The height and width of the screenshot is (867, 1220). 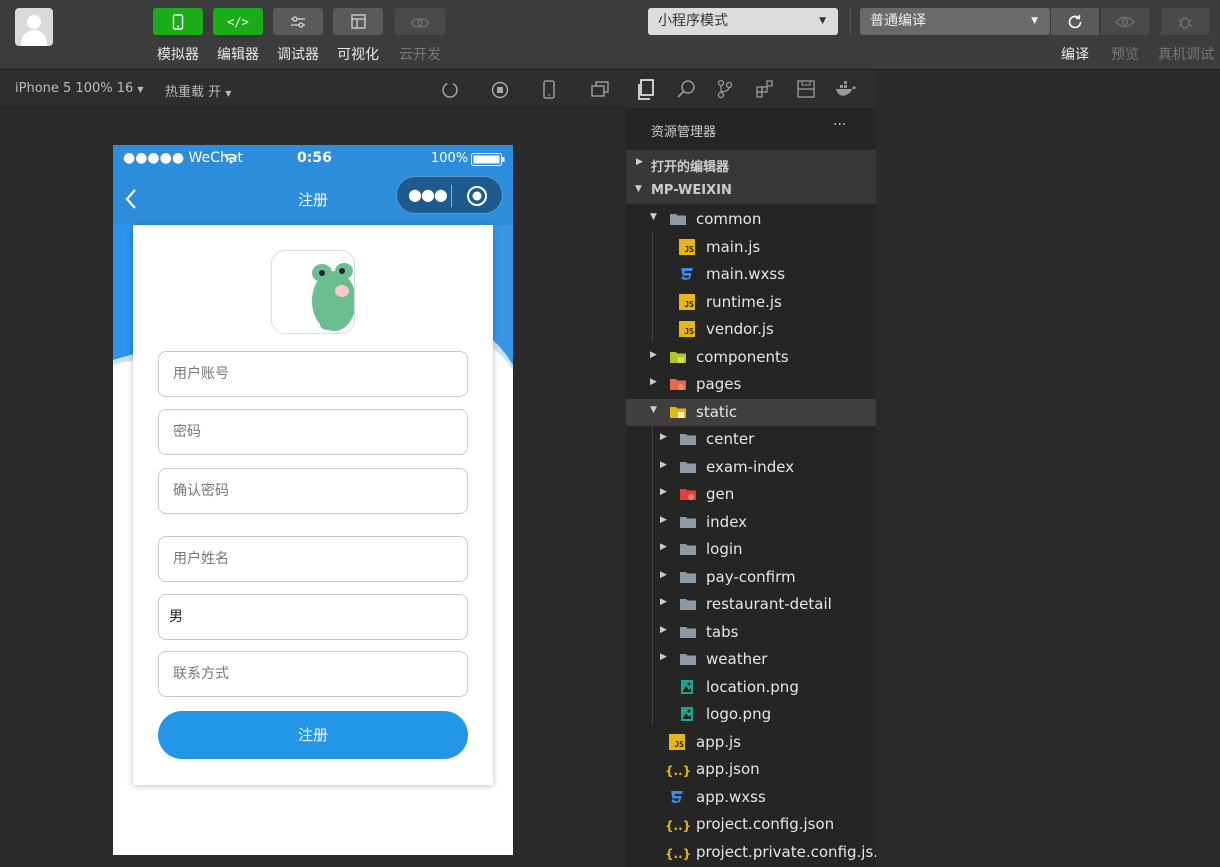 I want to click on cloud-icon, so click(x=420, y=22).